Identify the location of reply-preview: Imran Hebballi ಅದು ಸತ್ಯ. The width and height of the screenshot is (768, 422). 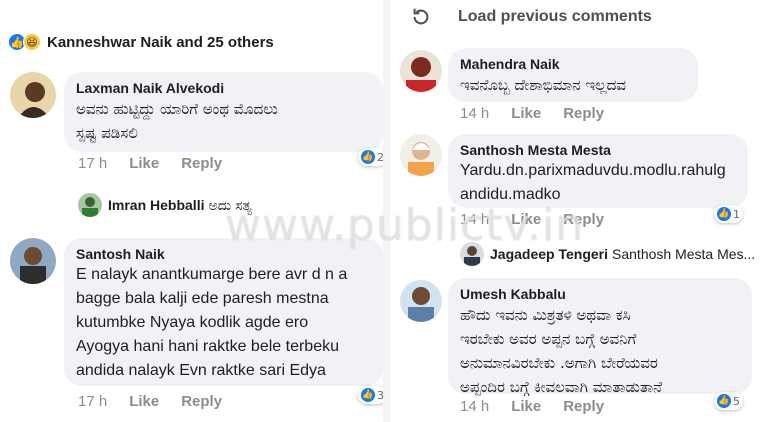
(165, 205).